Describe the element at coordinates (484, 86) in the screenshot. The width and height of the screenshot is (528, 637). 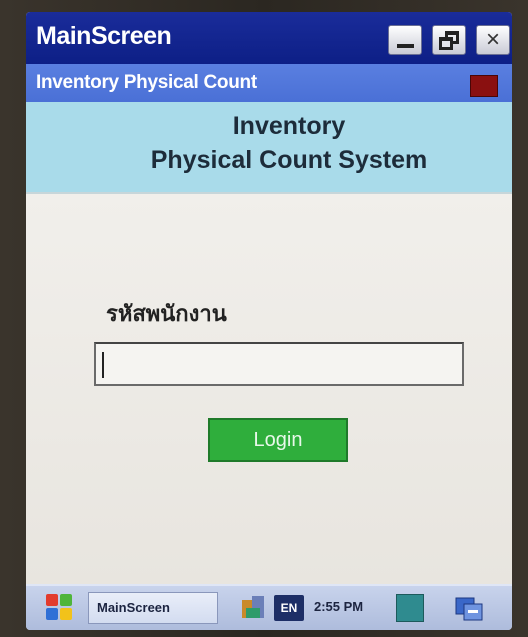
I see `form-close-button` at that location.